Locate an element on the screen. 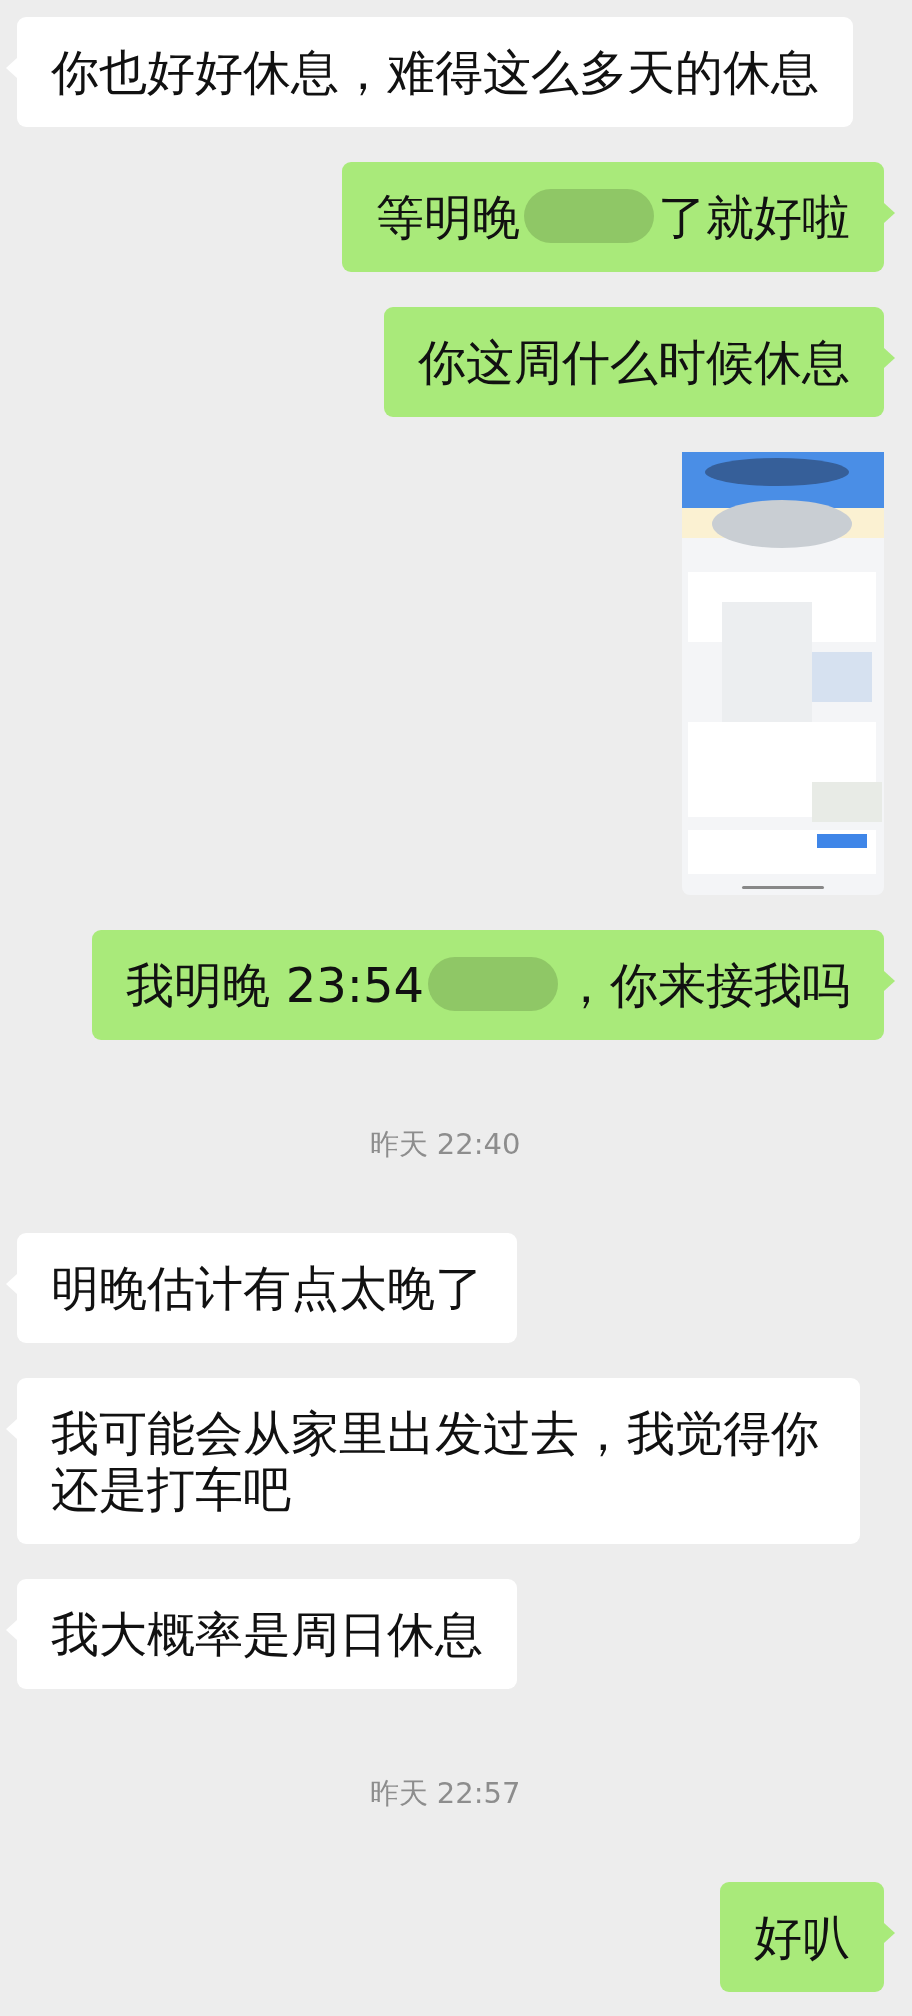 The image size is (912, 2016). message-text: ，你来接我吗 is located at coordinates (706, 985).